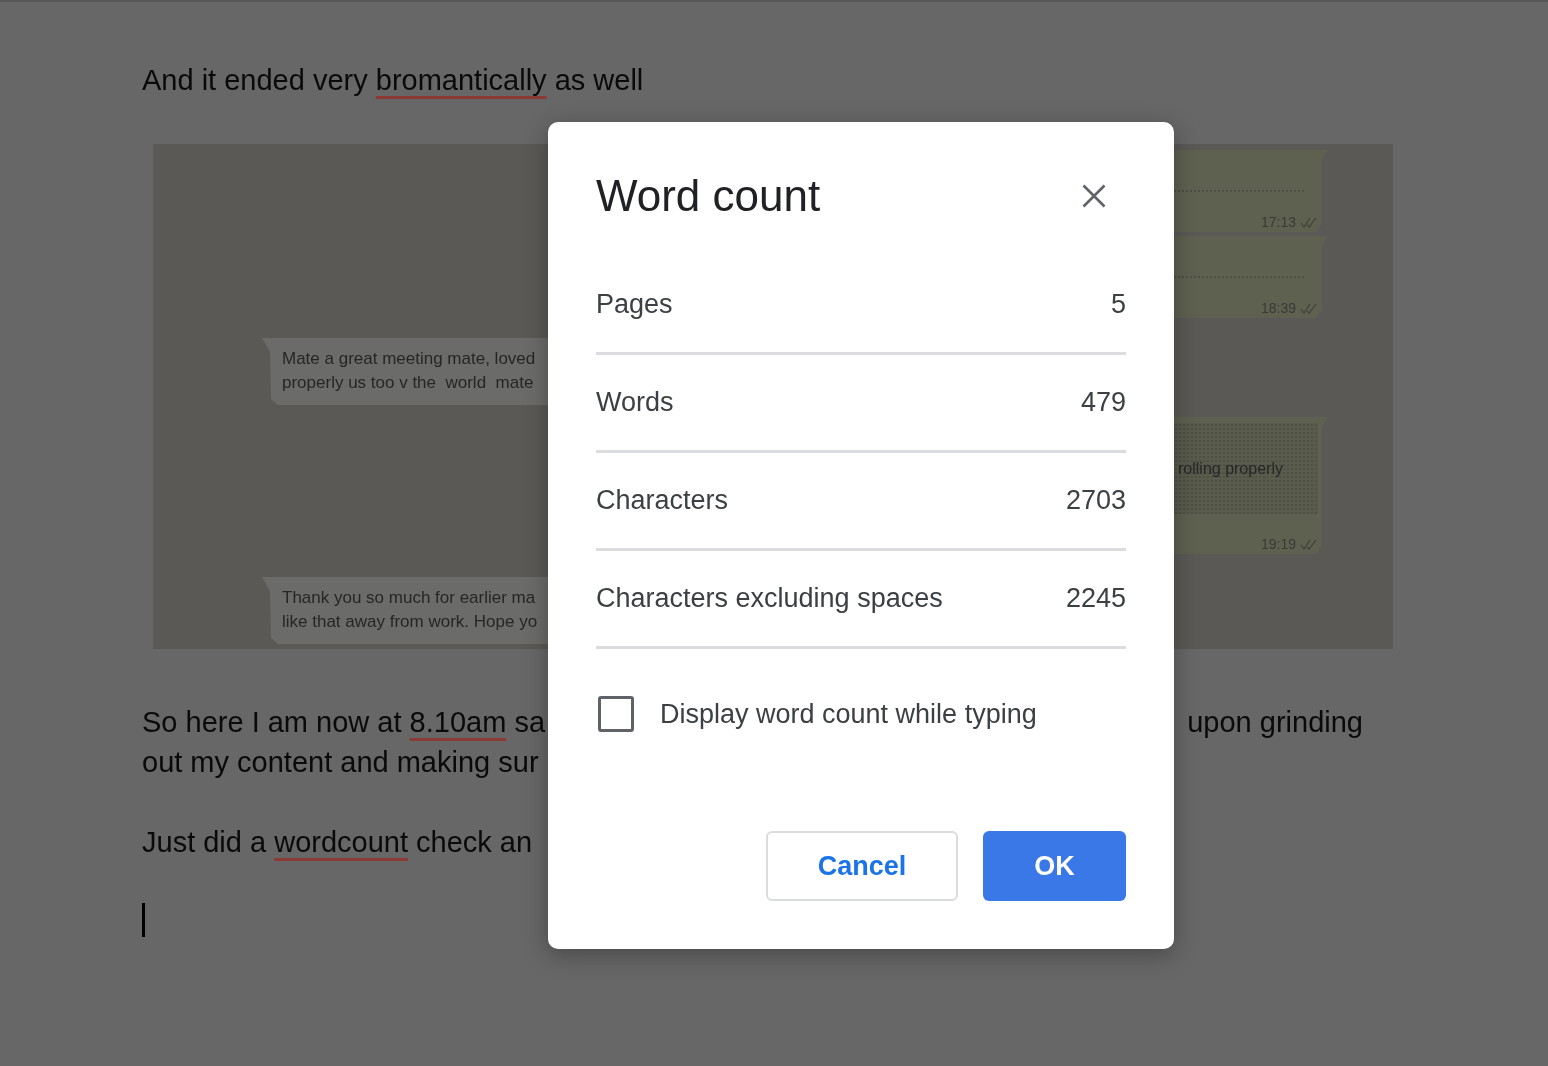 The image size is (1548, 1066). What do you see at coordinates (662, 500) in the screenshot?
I see `stat-label: Characters` at bounding box center [662, 500].